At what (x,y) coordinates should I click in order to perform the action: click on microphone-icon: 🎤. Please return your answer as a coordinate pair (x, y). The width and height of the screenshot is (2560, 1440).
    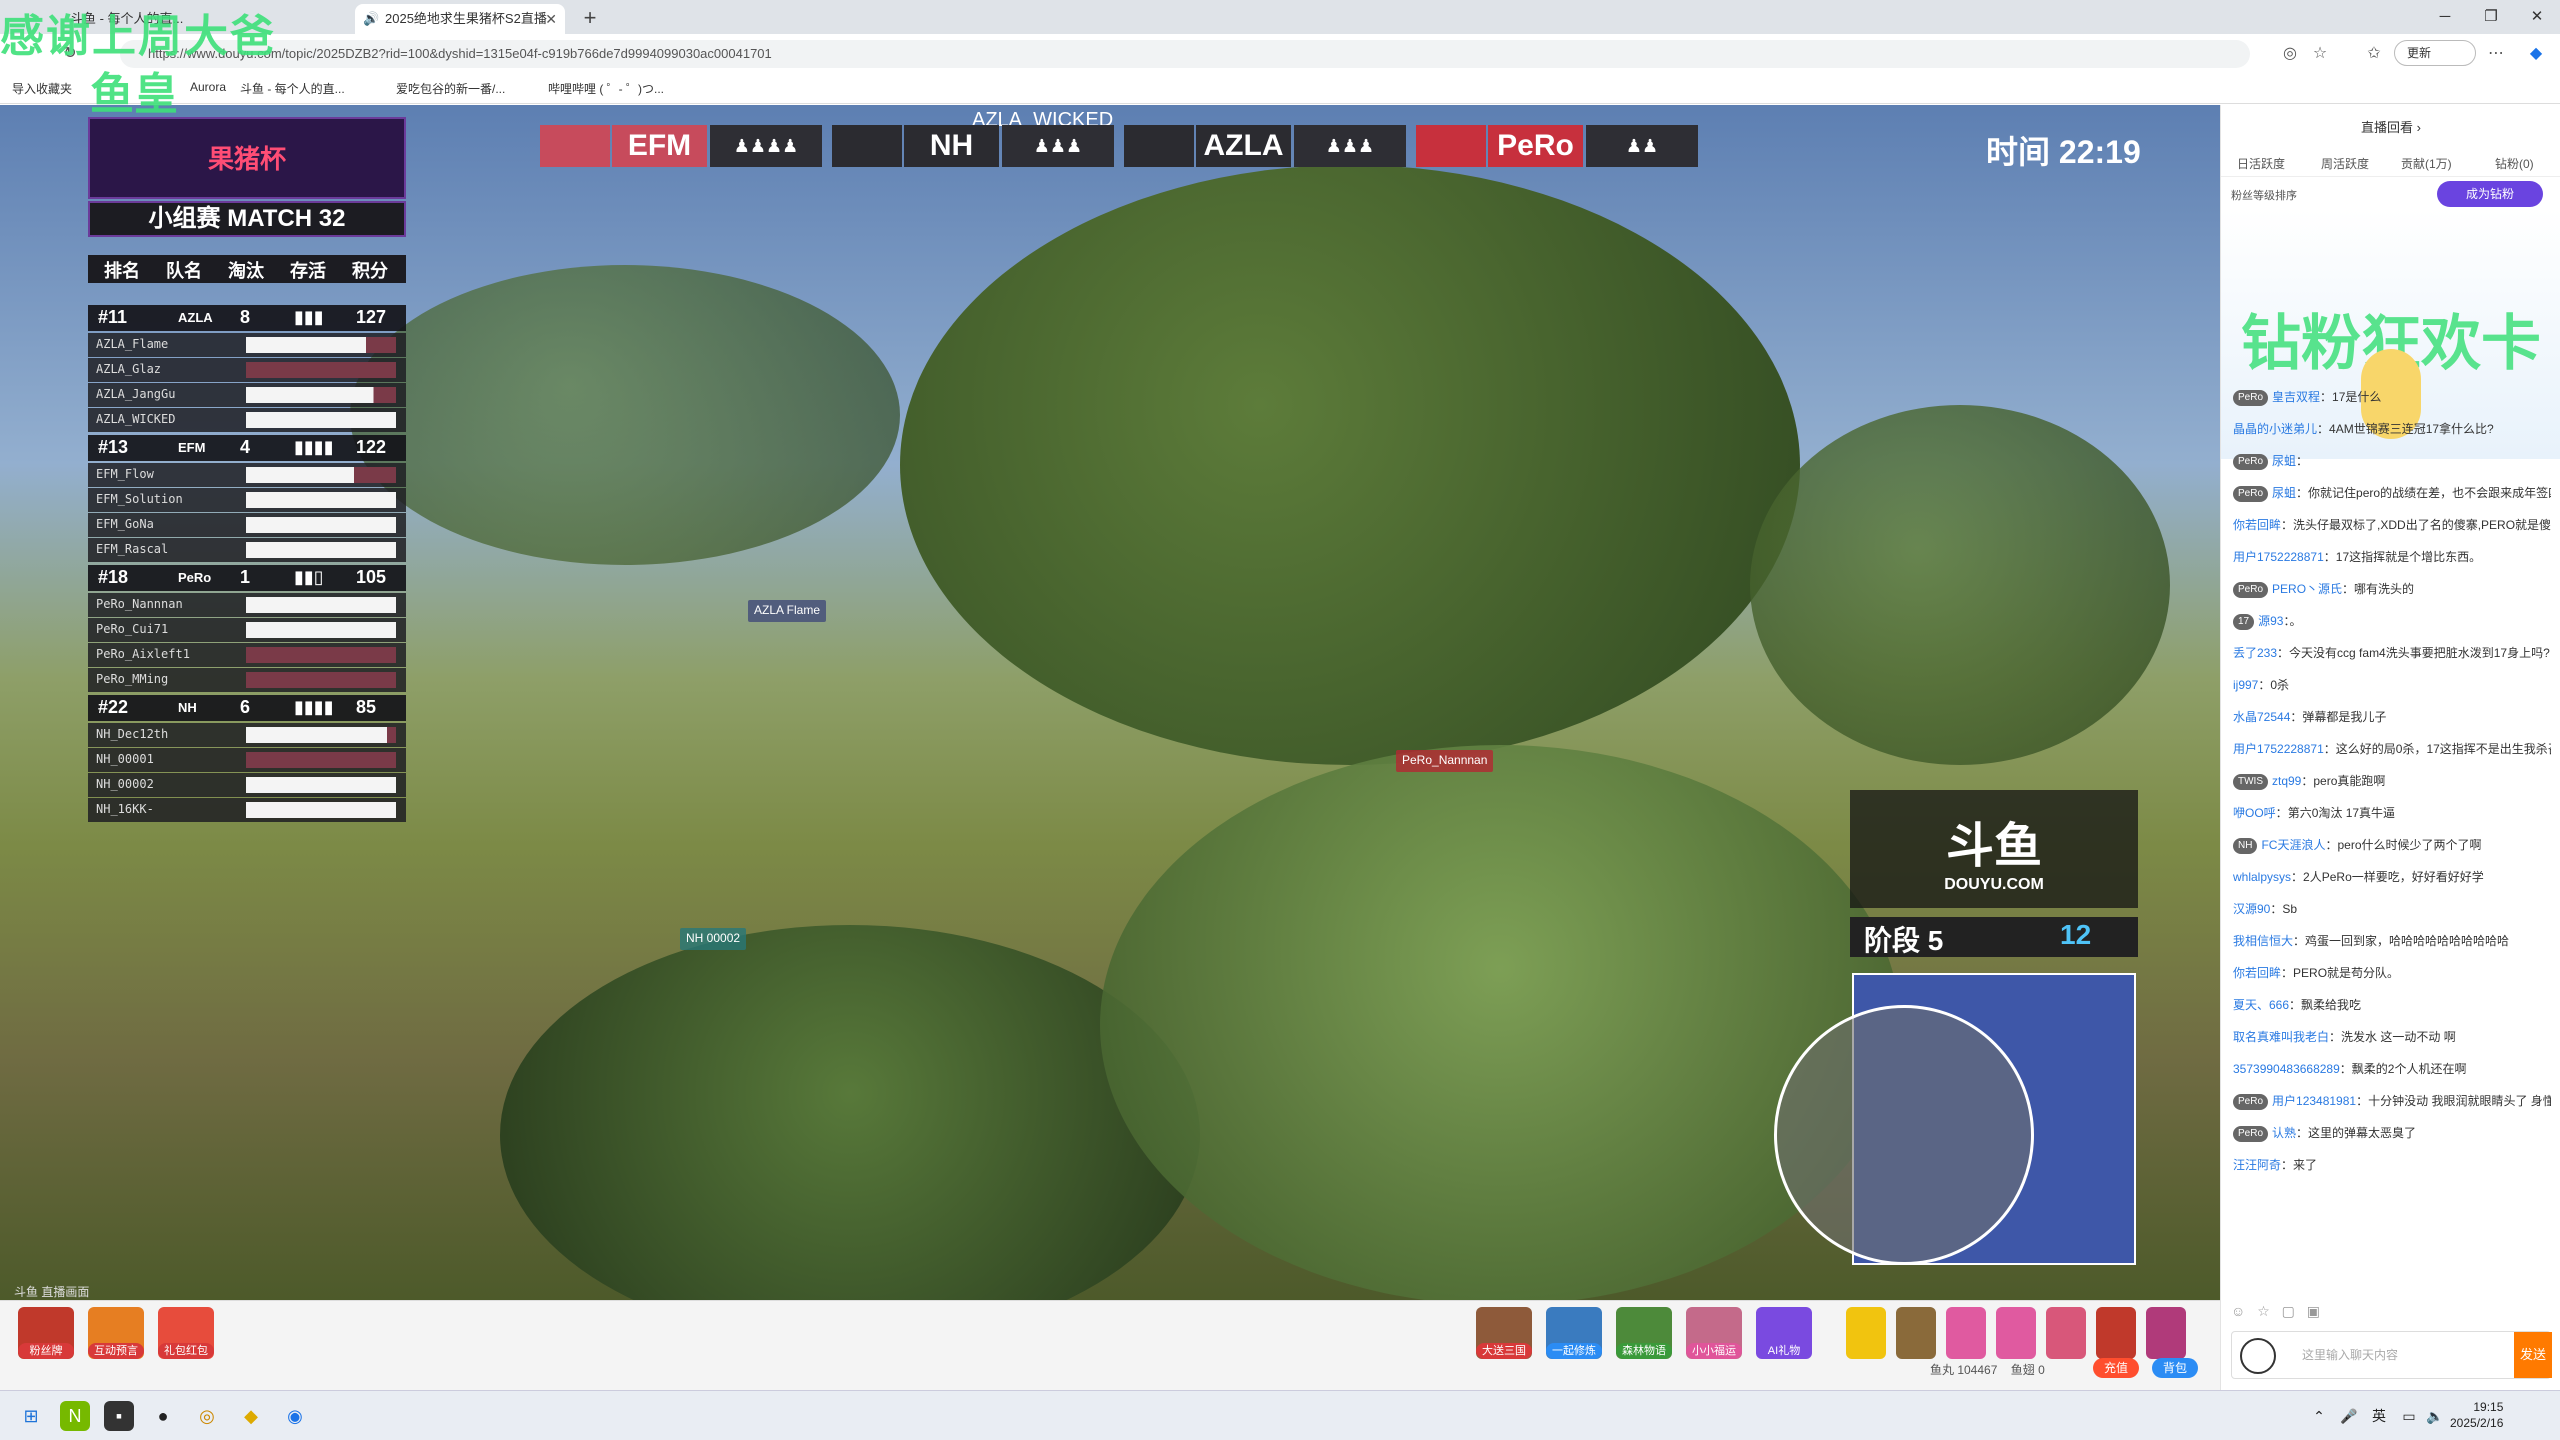
    Looking at the image, I should click on (2349, 1416).